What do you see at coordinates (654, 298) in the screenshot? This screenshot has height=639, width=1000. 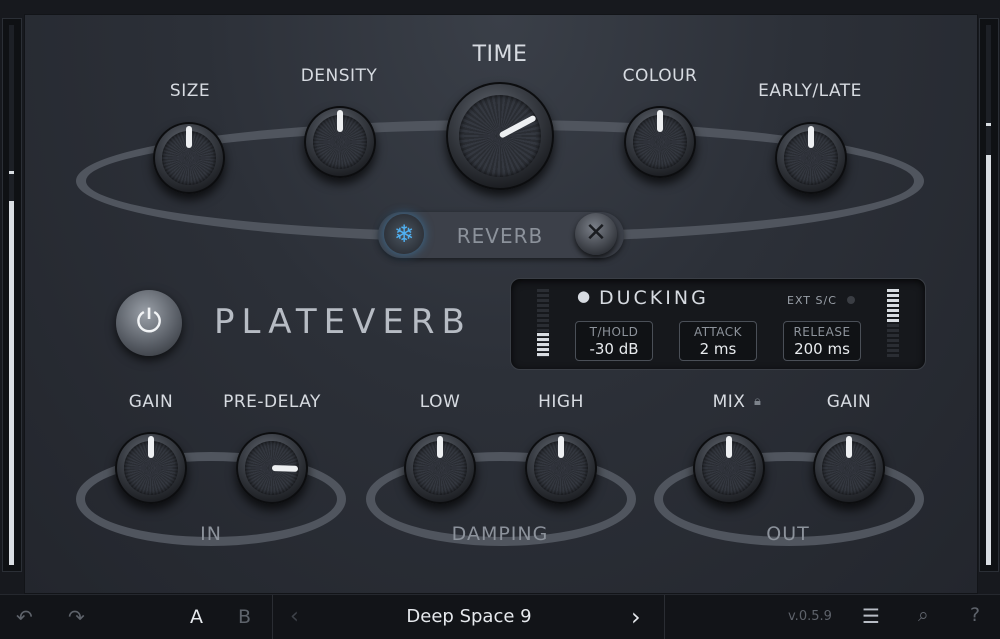 I see `ducking-title: DUCKING` at bounding box center [654, 298].